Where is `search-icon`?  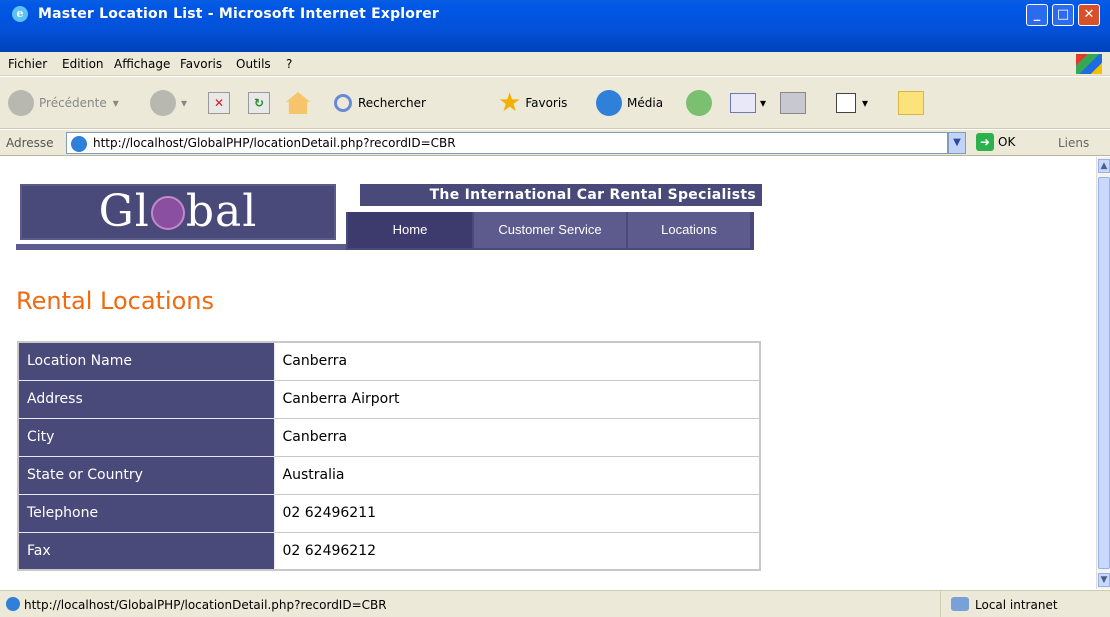 search-icon is located at coordinates (343, 103).